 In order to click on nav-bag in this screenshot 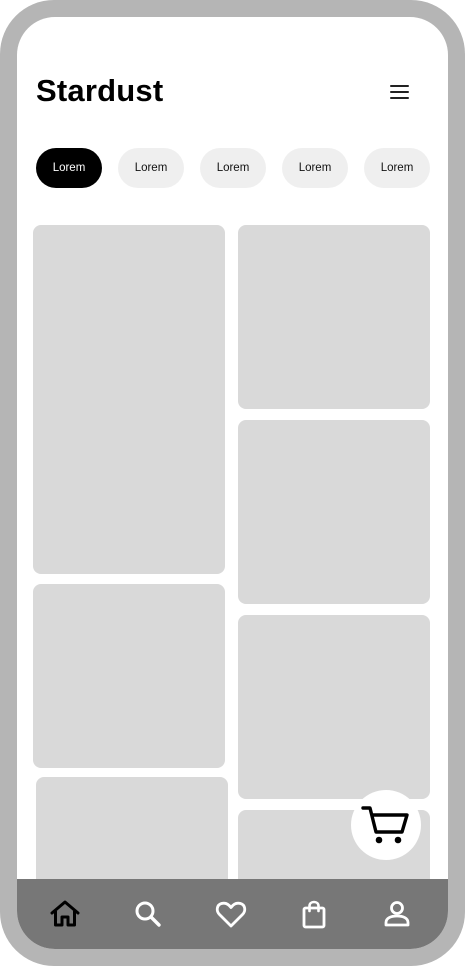, I will do `click(314, 914)`.